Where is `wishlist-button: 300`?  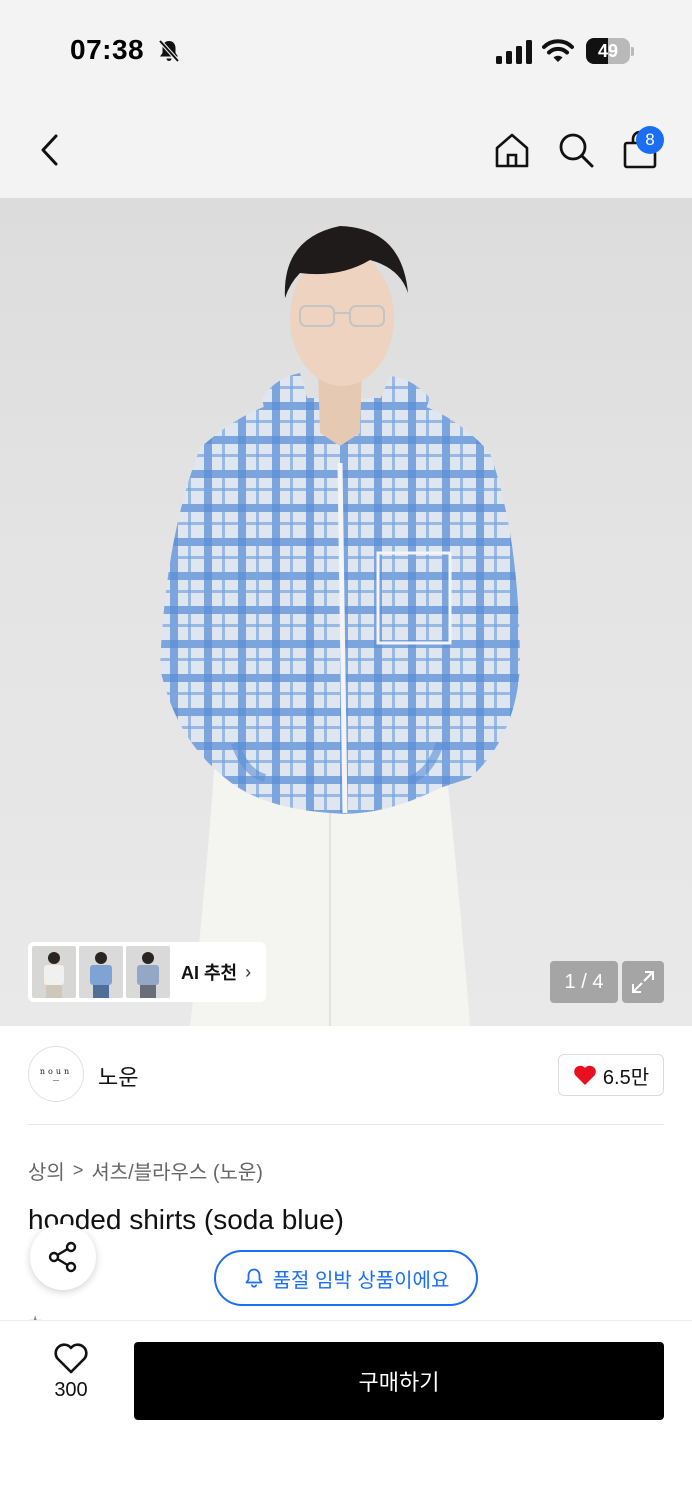
wishlist-button: 300 is located at coordinates (71, 1378).